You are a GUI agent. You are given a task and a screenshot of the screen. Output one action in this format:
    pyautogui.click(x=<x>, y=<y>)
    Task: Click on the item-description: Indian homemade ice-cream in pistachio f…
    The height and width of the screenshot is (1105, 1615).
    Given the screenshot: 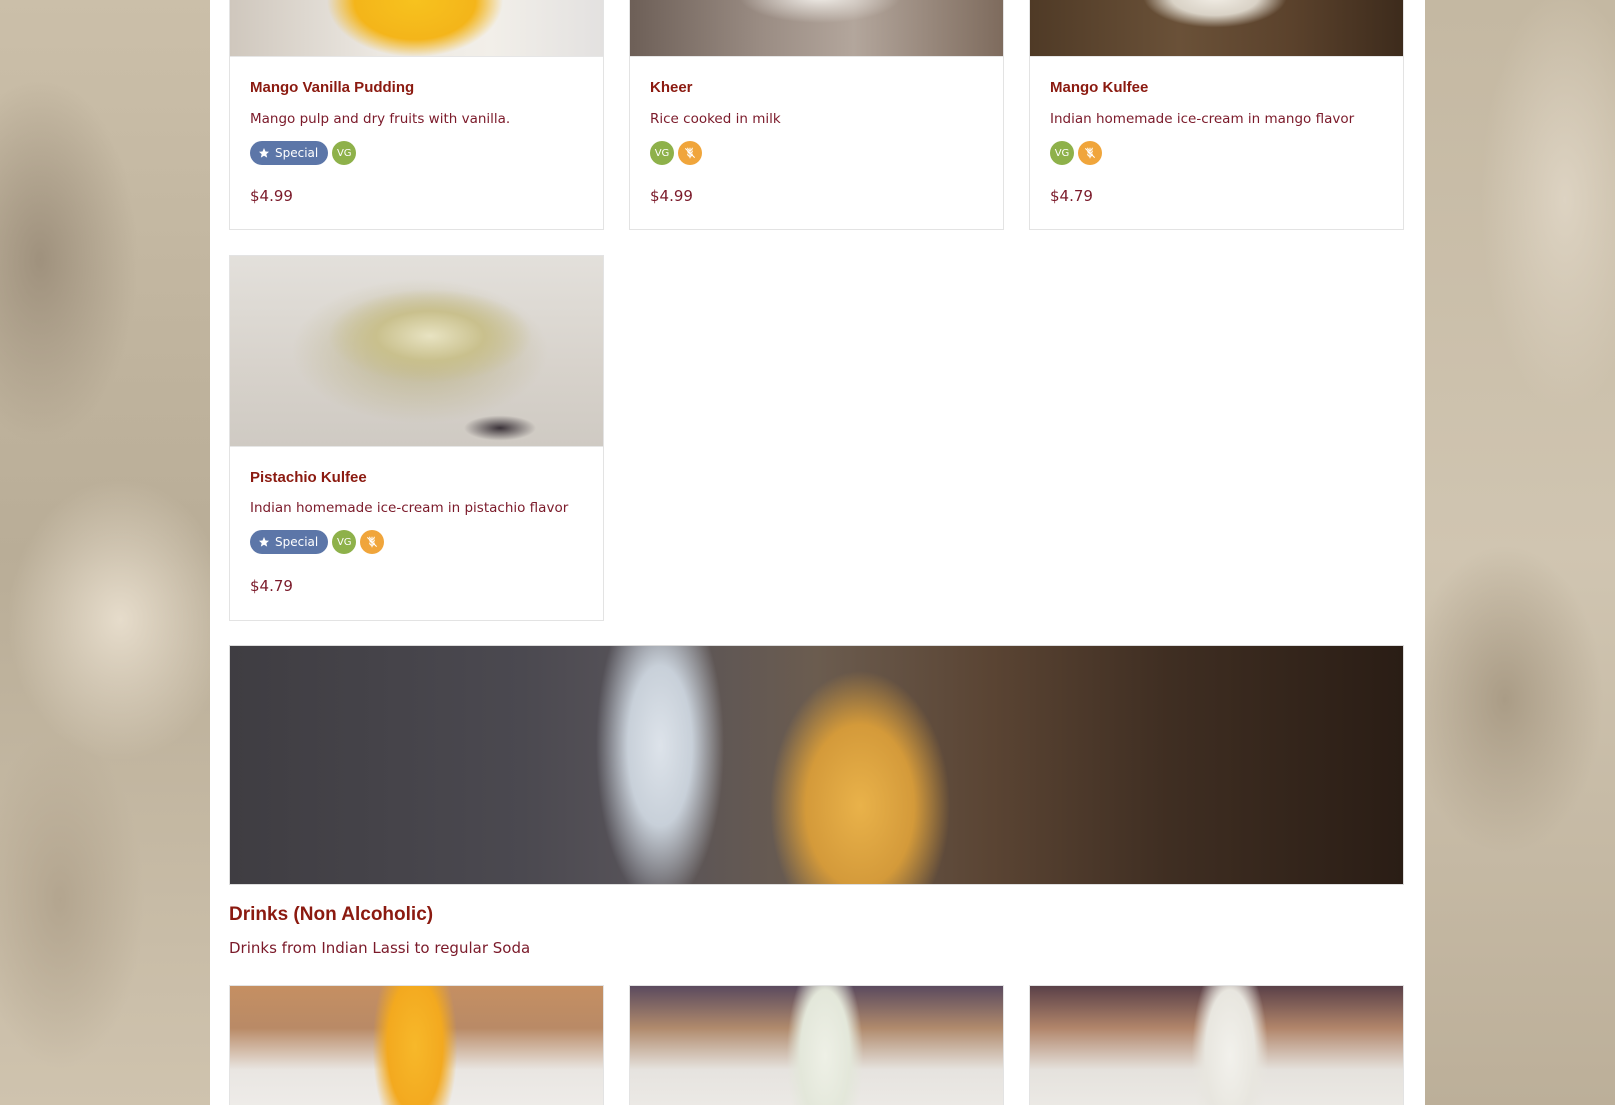 What is the action you would take?
    pyautogui.click(x=409, y=508)
    